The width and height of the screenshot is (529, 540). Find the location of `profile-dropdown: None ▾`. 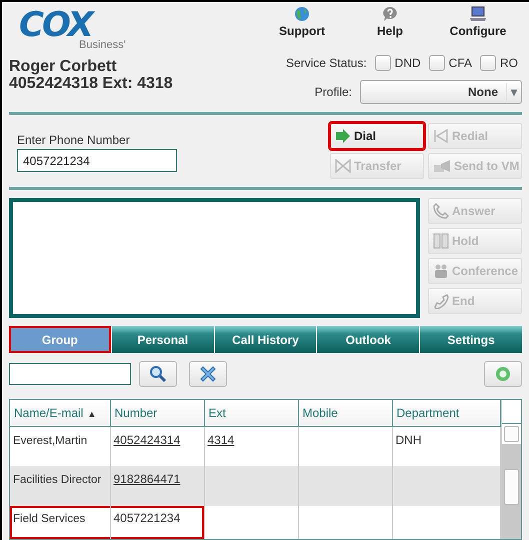

profile-dropdown: None ▾ is located at coordinates (441, 92).